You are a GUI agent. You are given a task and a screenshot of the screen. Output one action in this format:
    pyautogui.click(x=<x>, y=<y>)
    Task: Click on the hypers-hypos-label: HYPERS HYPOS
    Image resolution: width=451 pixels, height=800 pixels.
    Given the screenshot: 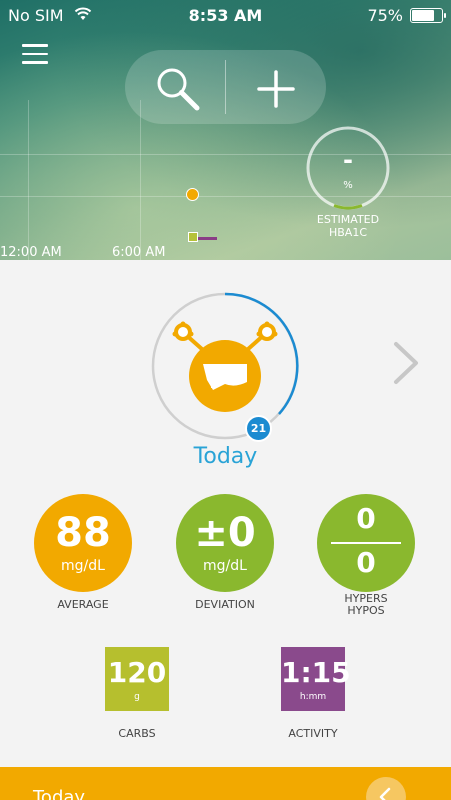 What is the action you would take?
    pyautogui.click(x=366, y=605)
    